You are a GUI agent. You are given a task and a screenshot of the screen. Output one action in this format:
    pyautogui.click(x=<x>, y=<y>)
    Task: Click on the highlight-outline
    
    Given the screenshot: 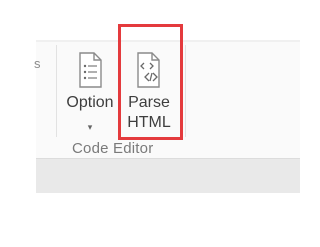 What is the action you would take?
    pyautogui.click(x=150, y=82)
    